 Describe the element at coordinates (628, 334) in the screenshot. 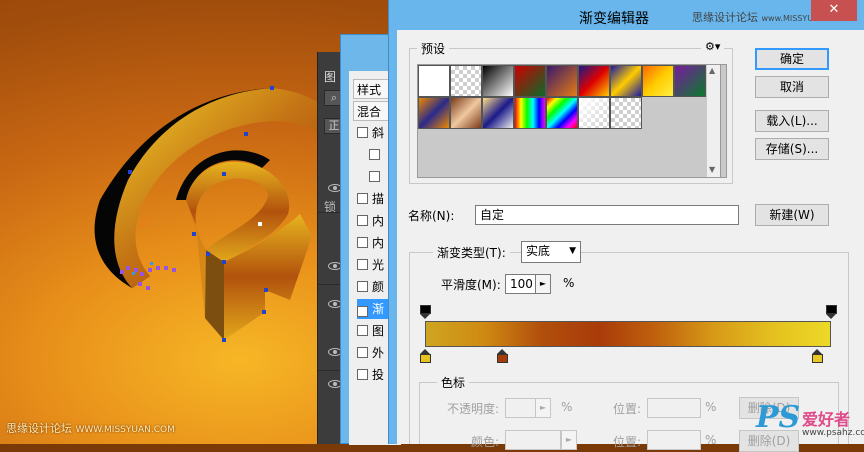

I see `gradient-bar` at that location.